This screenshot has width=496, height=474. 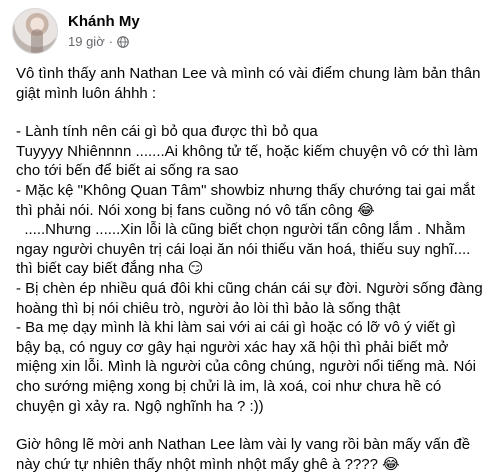 I want to click on globe-icon, so click(x=123, y=41).